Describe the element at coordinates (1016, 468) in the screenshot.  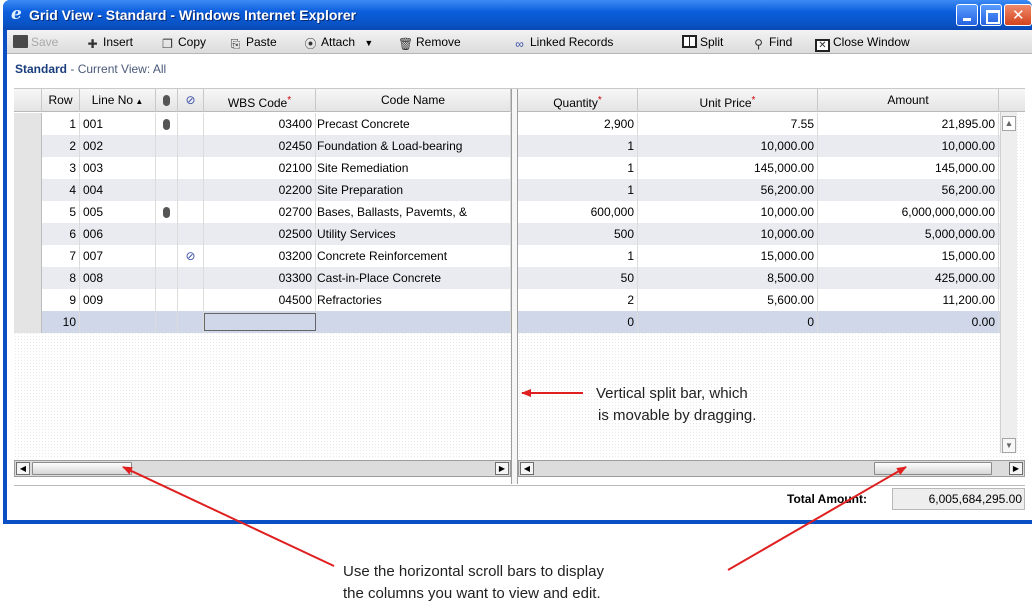
I see `scroll-right-arrow-icon: ▶` at that location.